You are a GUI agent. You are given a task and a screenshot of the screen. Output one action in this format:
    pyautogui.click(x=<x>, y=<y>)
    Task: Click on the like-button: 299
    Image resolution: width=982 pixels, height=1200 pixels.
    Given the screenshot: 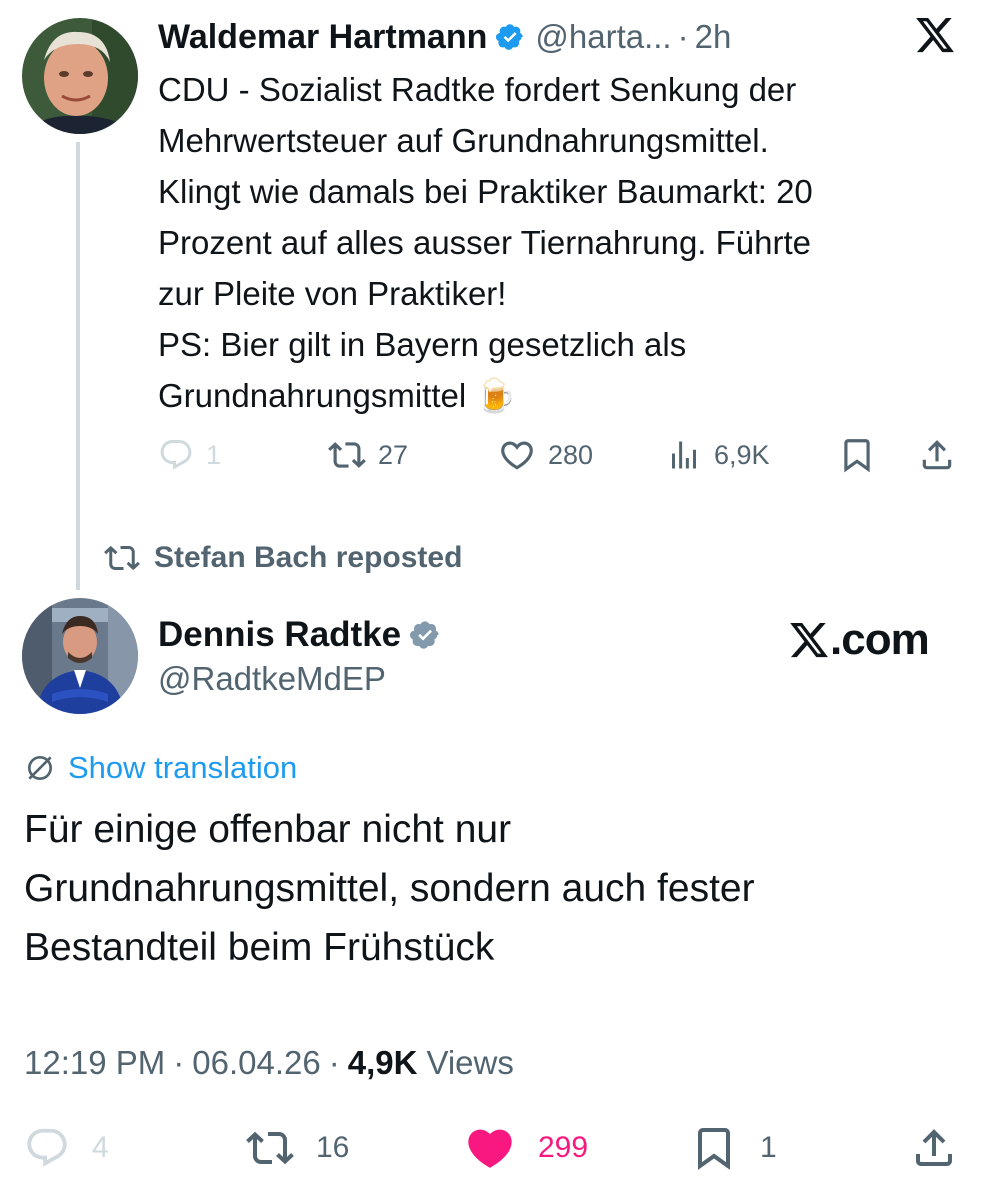 What is the action you would take?
    pyautogui.click(x=526, y=1148)
    